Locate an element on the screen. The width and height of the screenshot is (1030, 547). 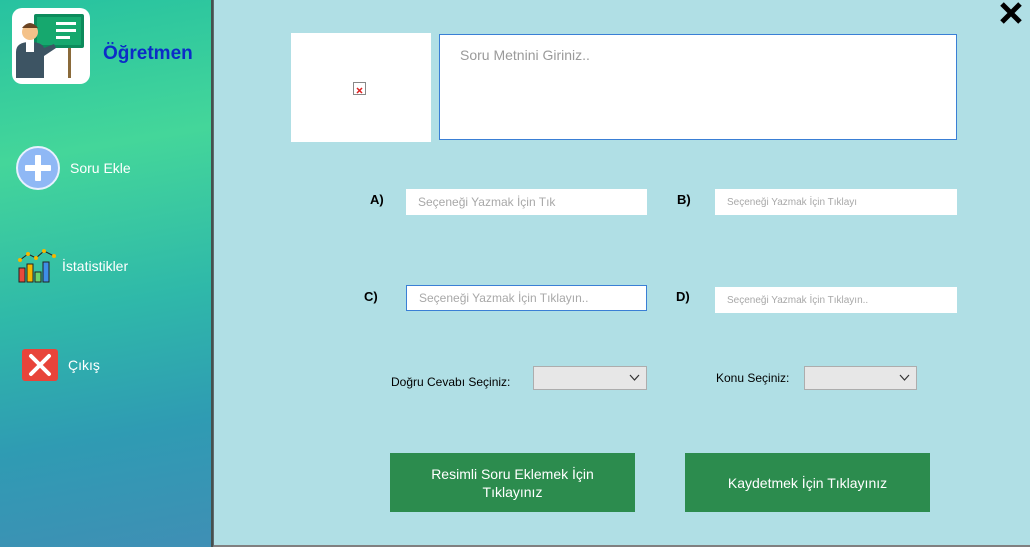
option-b-input: Seçeneği Yazmak İçin Tıklayı is located at coordinates (836, 202).